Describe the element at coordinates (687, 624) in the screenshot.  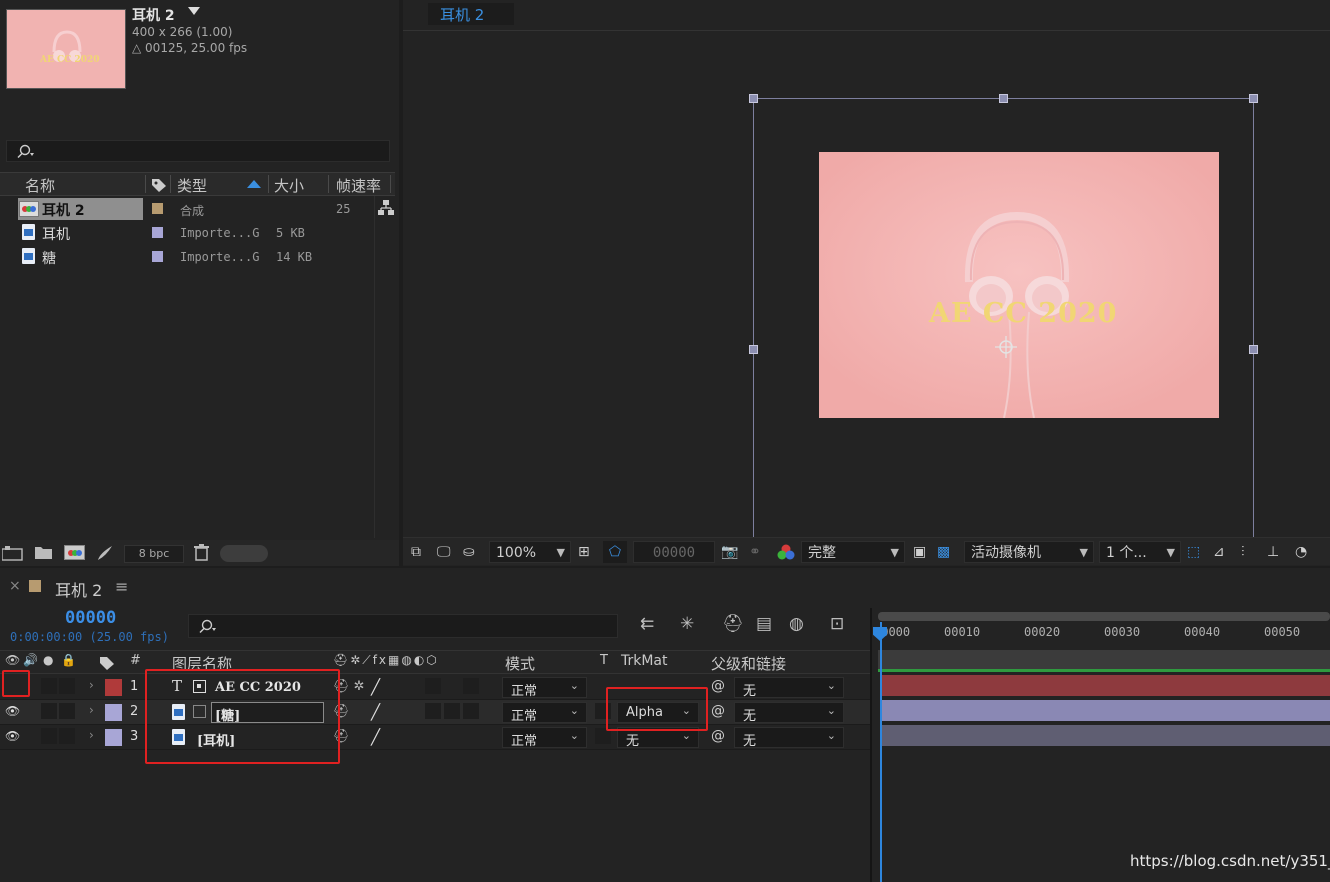
I see `draft-3d-icon: ✳` at that location.